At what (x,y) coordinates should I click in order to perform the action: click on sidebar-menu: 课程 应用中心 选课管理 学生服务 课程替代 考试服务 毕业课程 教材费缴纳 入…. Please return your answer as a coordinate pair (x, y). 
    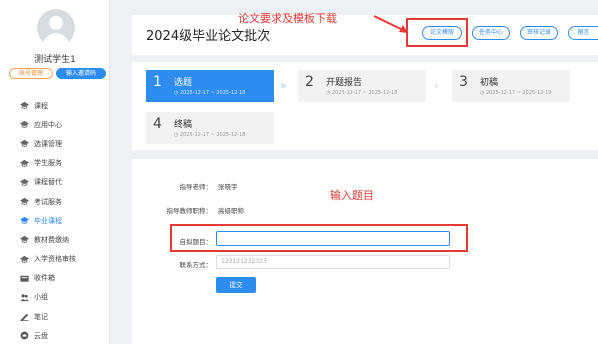
    Looking at the image, I should click on (55, 220).